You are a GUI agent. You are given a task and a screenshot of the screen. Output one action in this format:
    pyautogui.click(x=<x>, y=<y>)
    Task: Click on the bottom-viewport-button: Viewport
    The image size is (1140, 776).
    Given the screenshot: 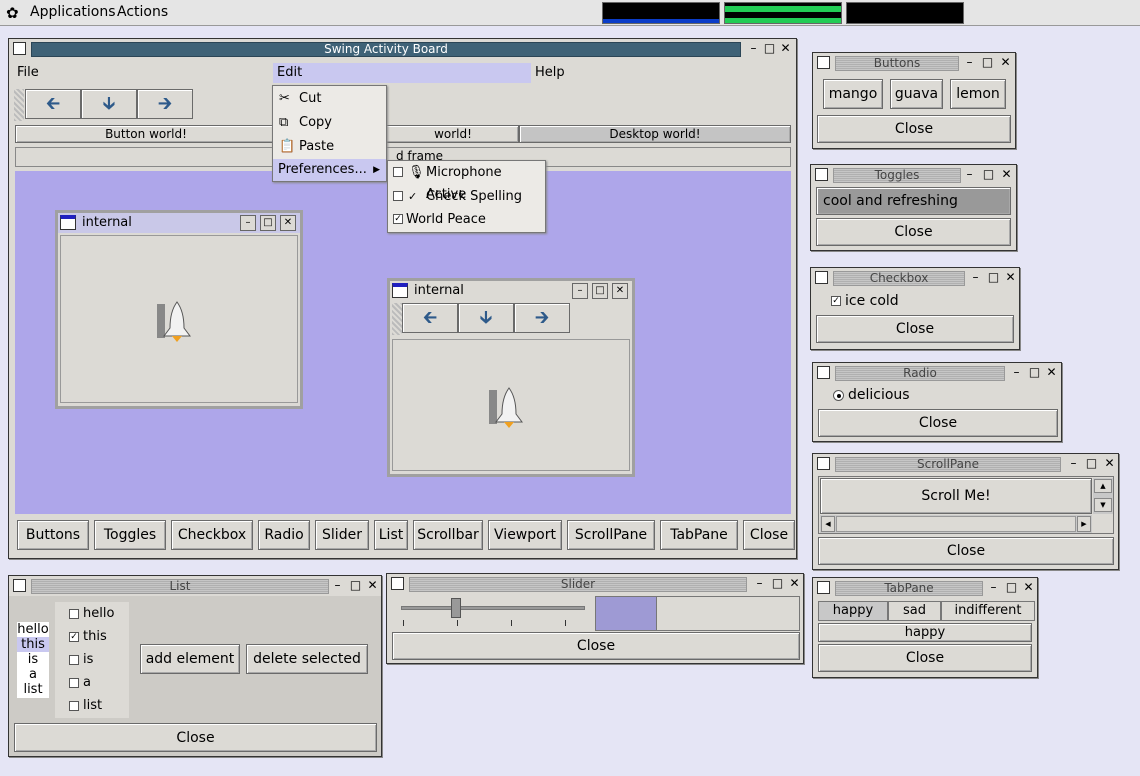 What is the action you would take?
    pyautogui.click(x=525, y=535)
    